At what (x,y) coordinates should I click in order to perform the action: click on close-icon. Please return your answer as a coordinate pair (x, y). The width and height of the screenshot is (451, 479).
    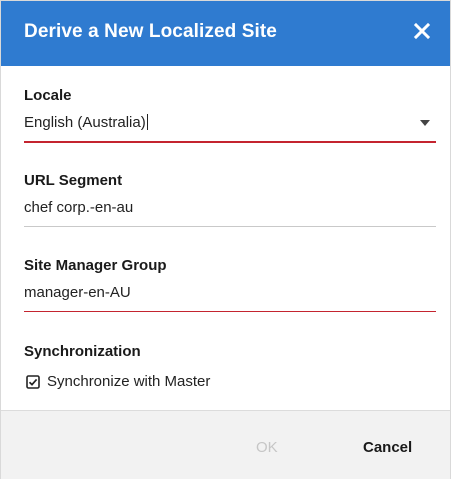
    Looking at the image, I should click on (422, 31).